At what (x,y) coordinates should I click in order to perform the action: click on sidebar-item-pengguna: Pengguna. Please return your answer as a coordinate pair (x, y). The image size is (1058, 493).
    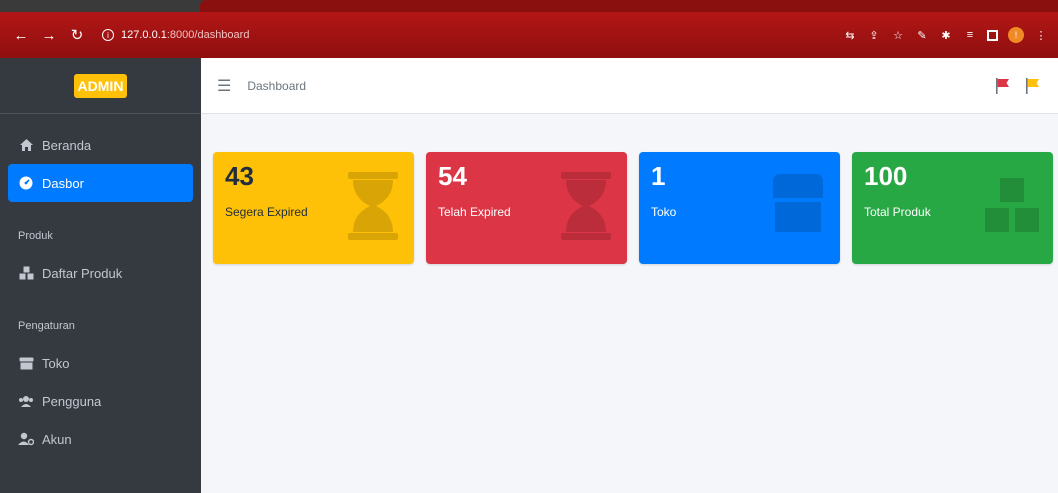
    Looking at the image, I should click on (100, 401).